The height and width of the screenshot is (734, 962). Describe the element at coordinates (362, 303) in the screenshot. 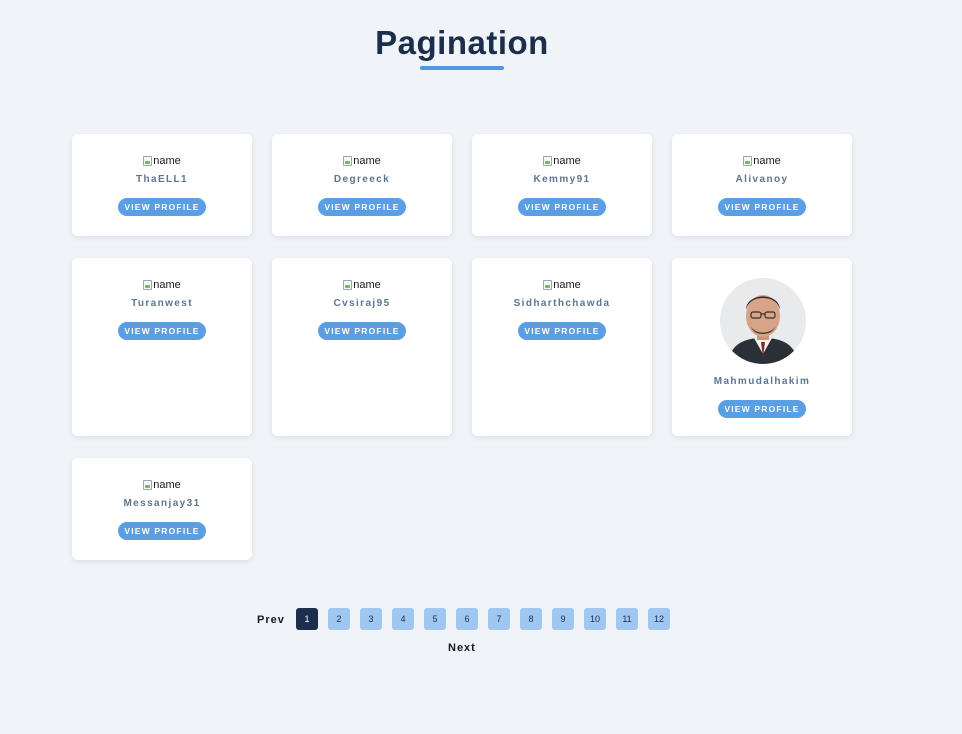

I see `profile-username: Cvsiraj95` at that location.